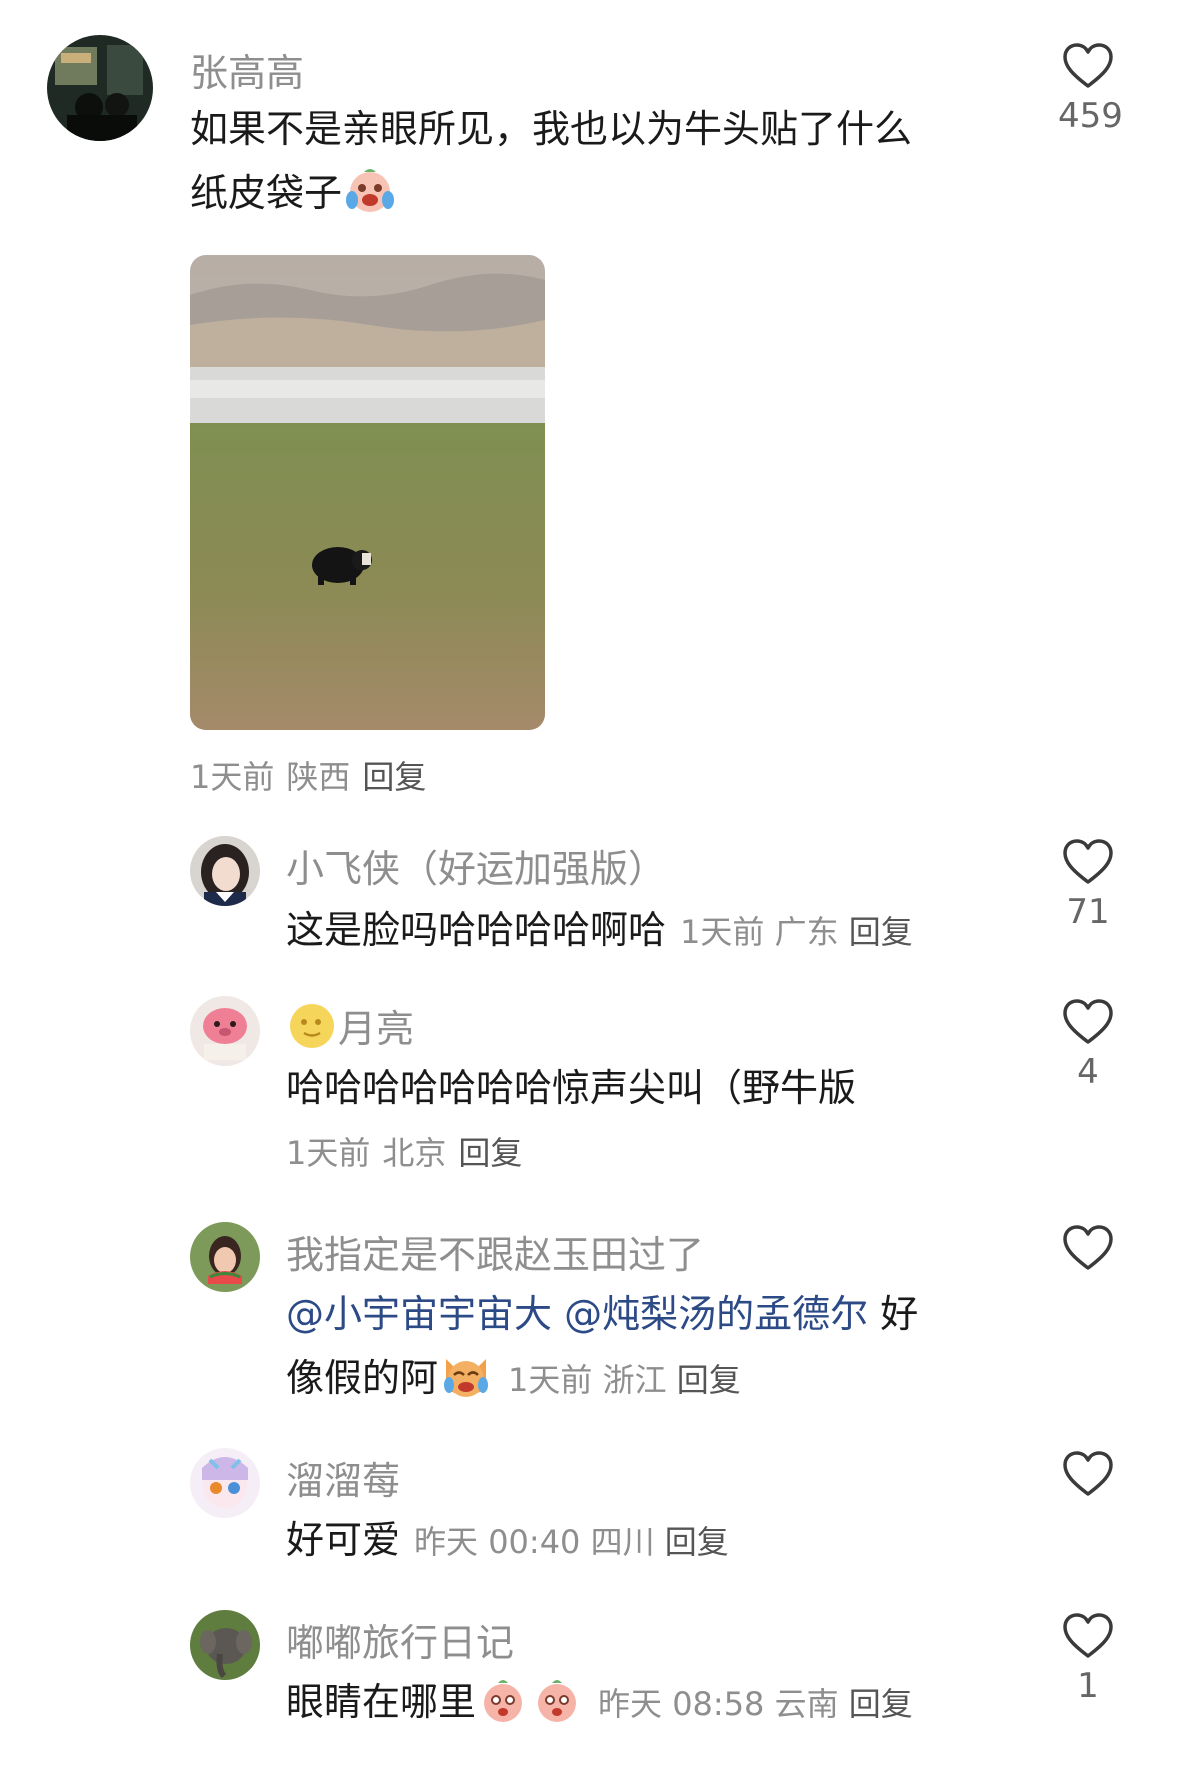 The image size is (1179, 1777). Describe the element at coordinates (318, 777) in the screenshot. I see `location: 陕西` at that location.